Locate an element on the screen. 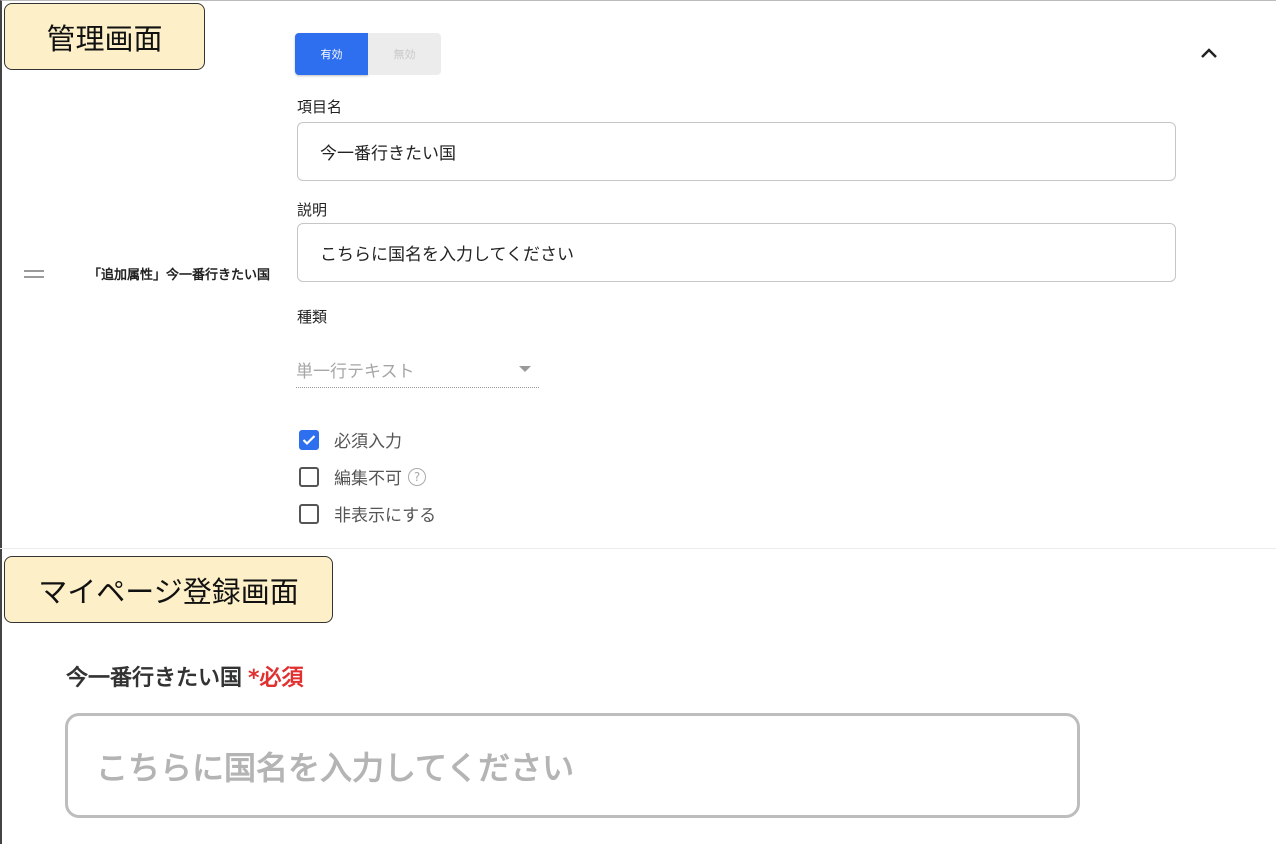 The image size is (1276, 844). mypage-field-label: 今一番行きたい国 *必須 is located at coordinates (185, 676).